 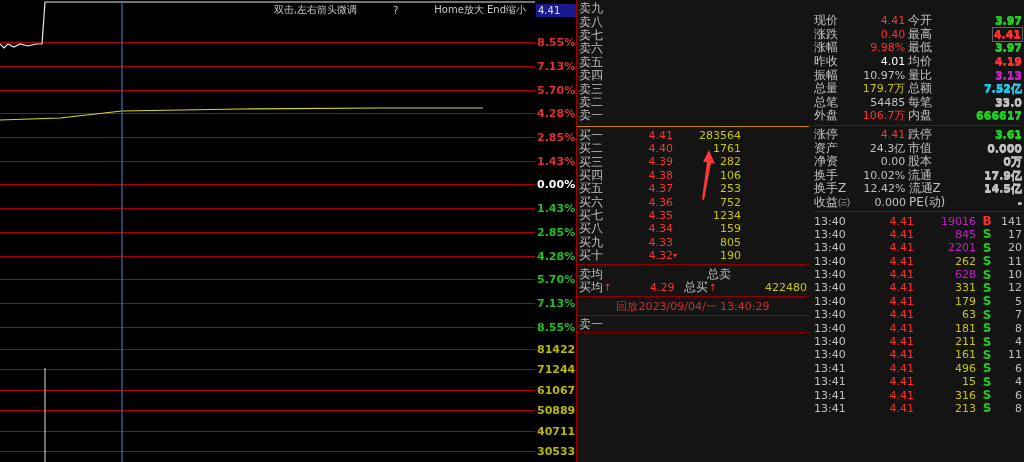 What do you see at coordinates (607, 287) in the screenshot?
I see `up-mark: ↑` at bounding box center [607, 287].